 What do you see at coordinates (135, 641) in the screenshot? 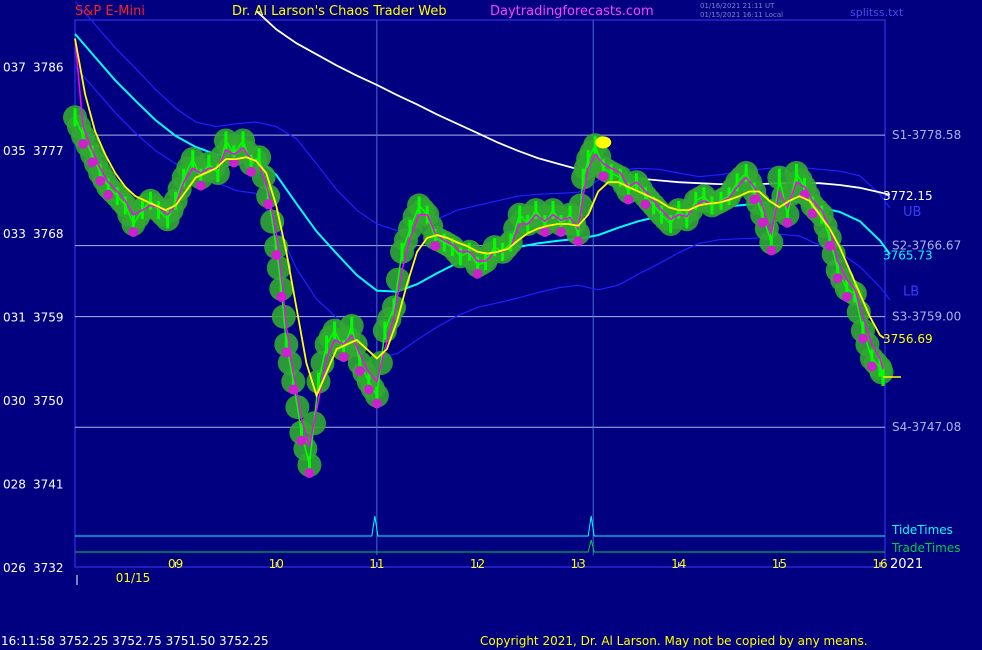
I see `last-quote: 16:11:58 3752.25 3752.75 3751.50 3752.25` at bounding box center [135, 641].